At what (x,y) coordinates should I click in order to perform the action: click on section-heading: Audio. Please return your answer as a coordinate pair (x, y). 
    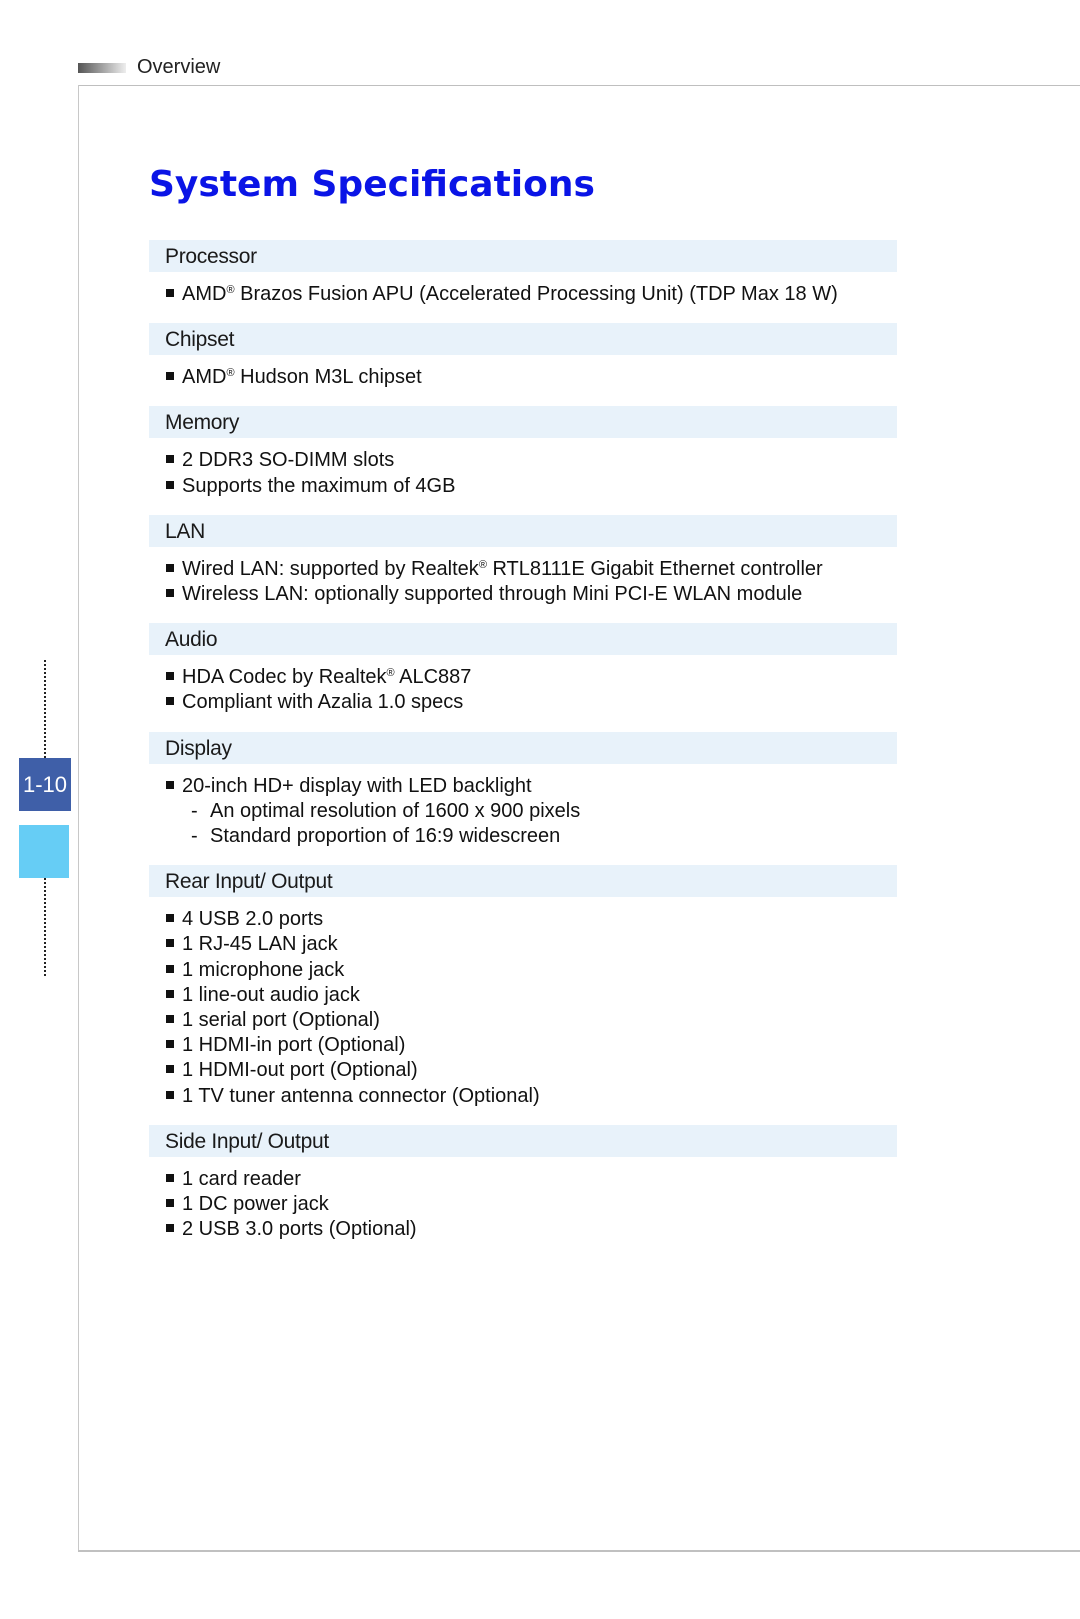
    Looking at the image, I should click on (523, 639).